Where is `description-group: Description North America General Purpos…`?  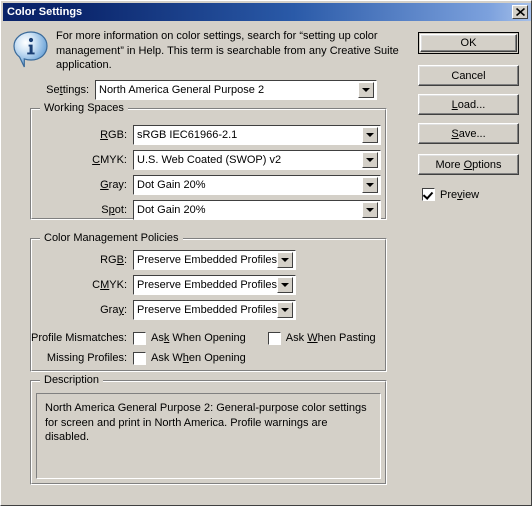
description-group: Description North America General Purpos… is located at coordinates (208, 429).